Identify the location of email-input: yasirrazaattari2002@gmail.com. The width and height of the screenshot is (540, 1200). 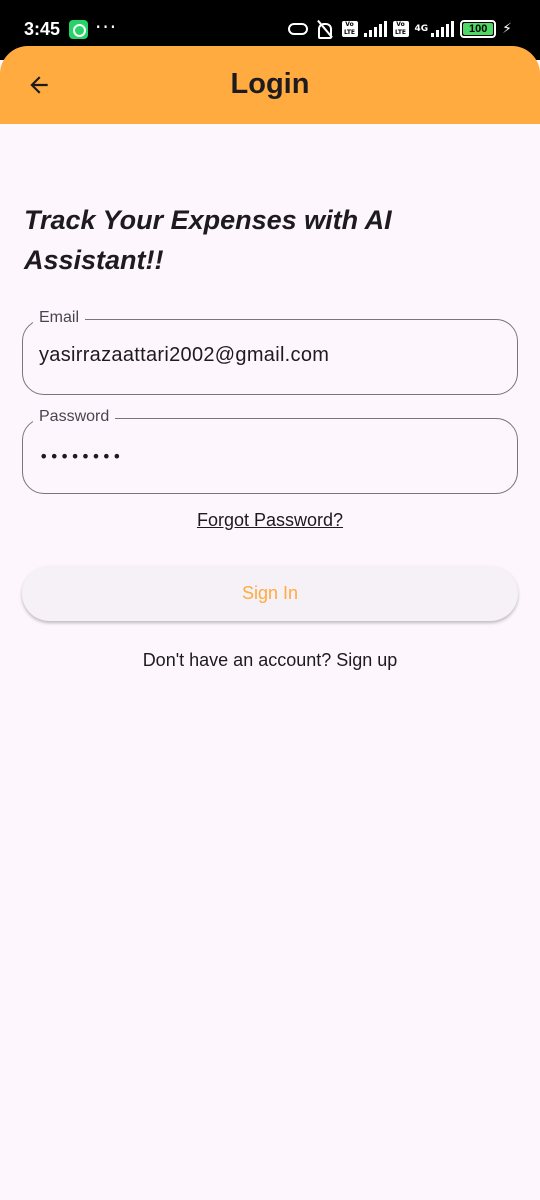
(184, 355).